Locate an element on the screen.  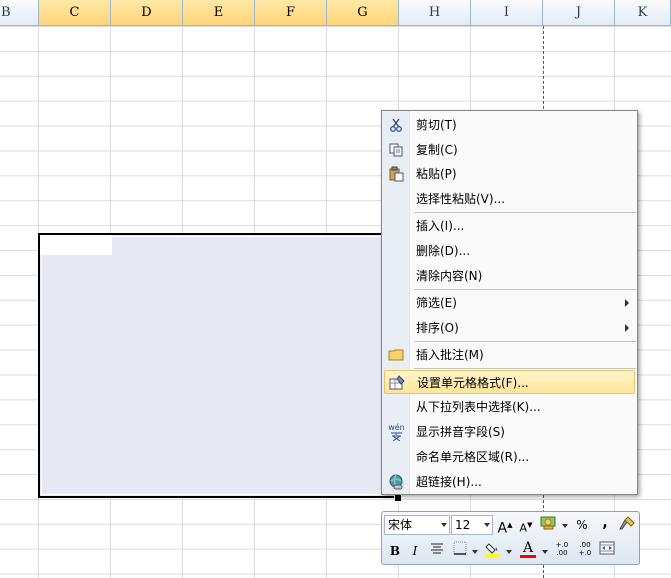
comma-style-button: , is located at coordinates (605, 523).